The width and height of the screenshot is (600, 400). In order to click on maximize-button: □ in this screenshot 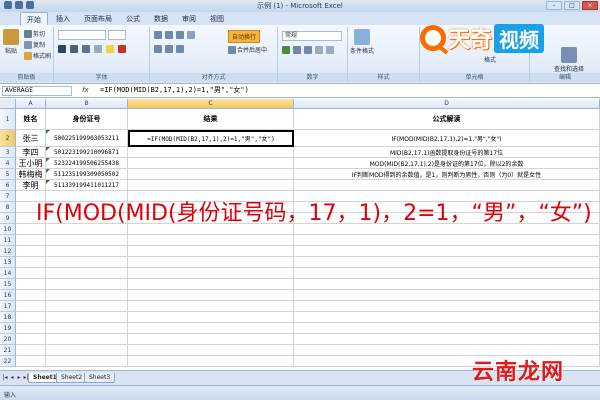, I will do `click(572, 5)`.